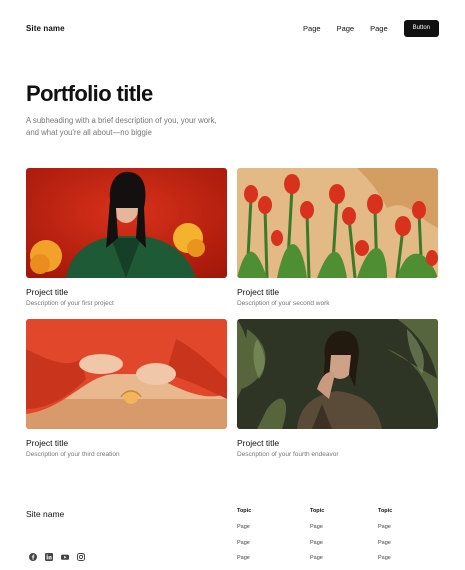 This screenshot has height=570, width=465. I want to click on nav-link-page-2: Page, so click(346, 28).